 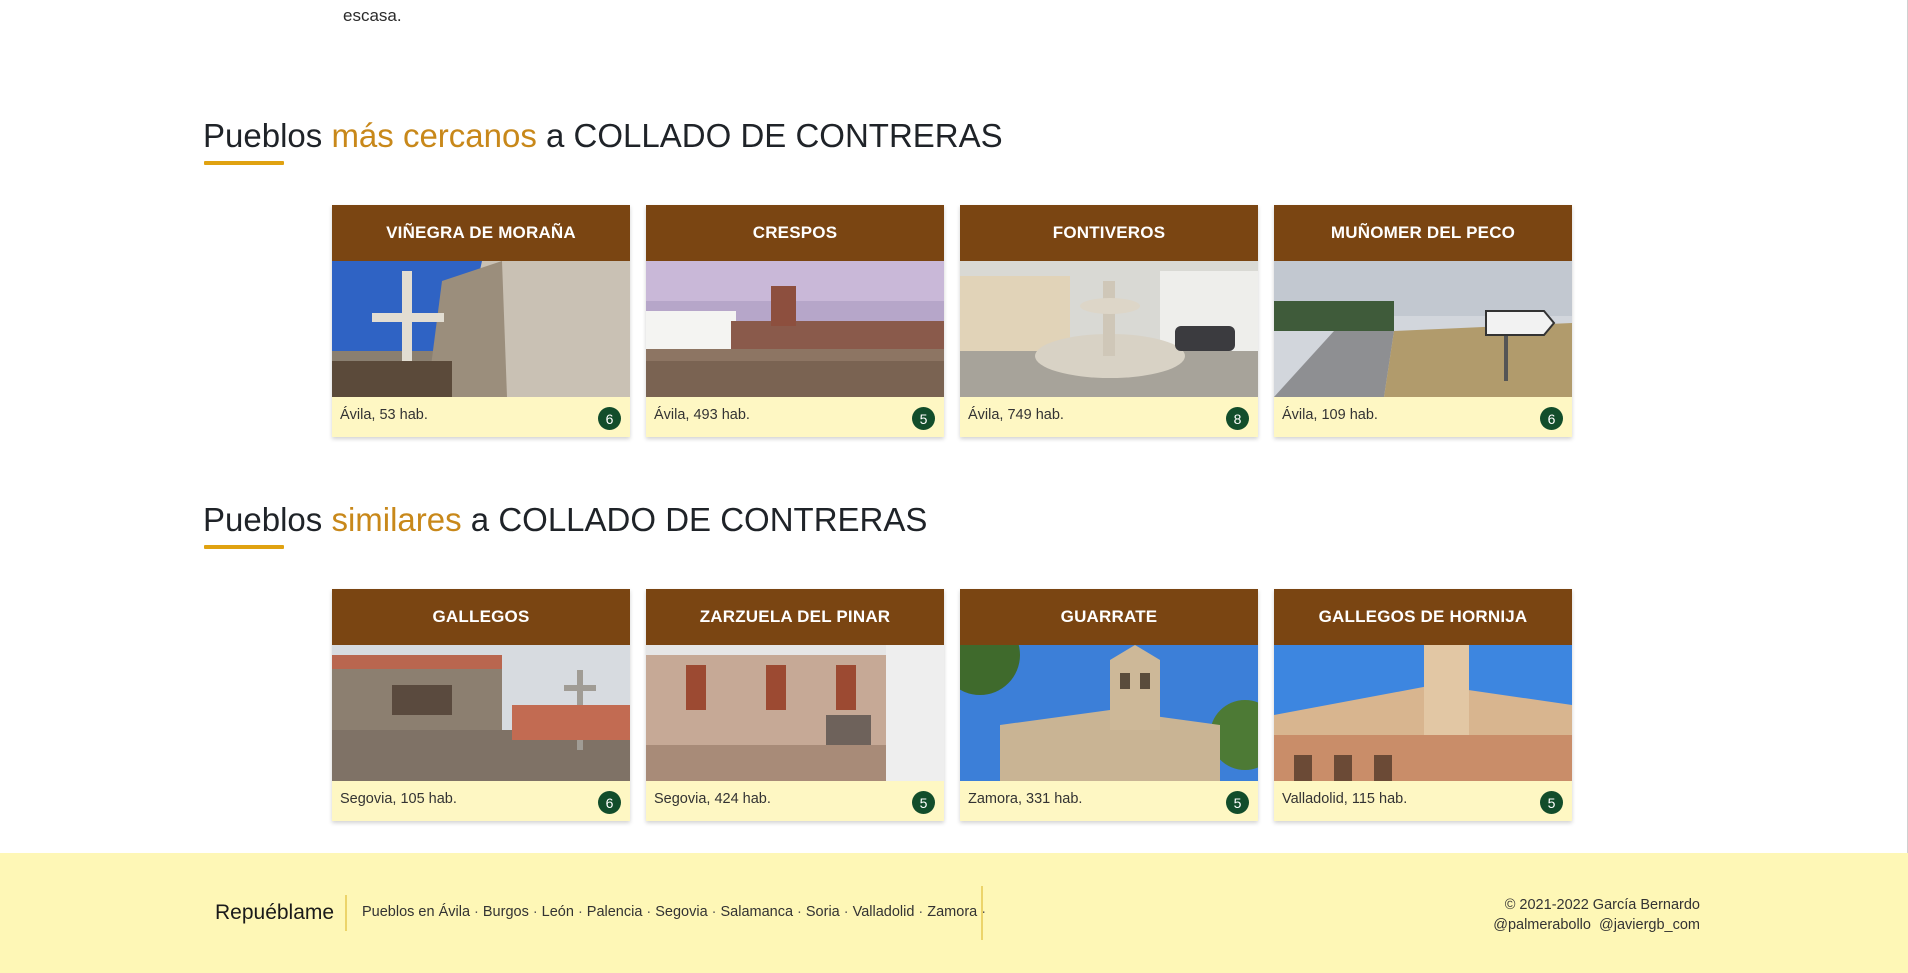 I want to click on similar-title-accent: similares, so click(x=396, y=519).